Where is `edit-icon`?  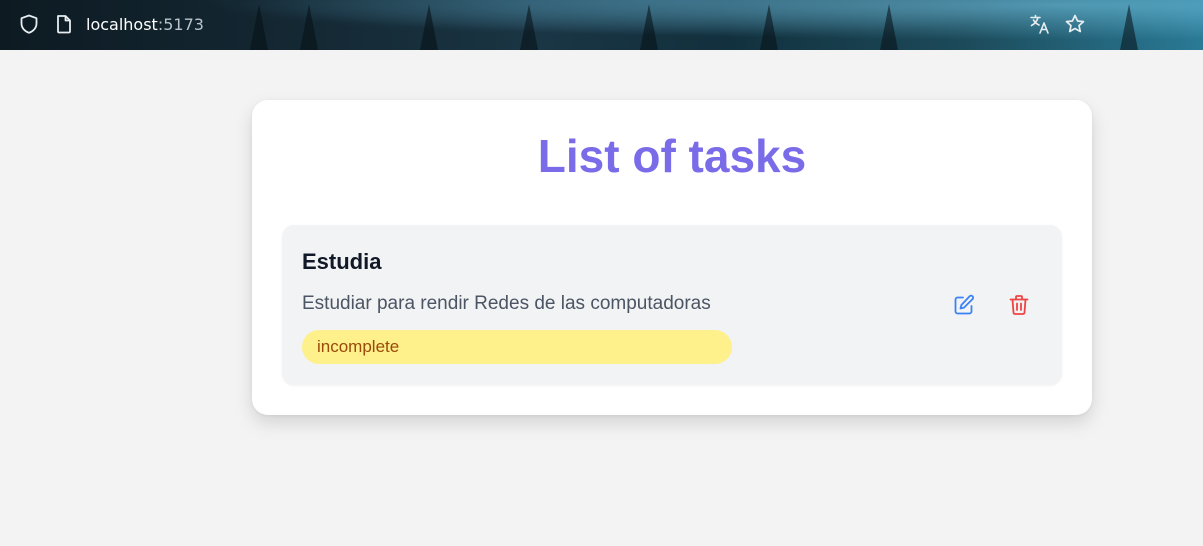 edit-icon is located at coordinates (964, 304).